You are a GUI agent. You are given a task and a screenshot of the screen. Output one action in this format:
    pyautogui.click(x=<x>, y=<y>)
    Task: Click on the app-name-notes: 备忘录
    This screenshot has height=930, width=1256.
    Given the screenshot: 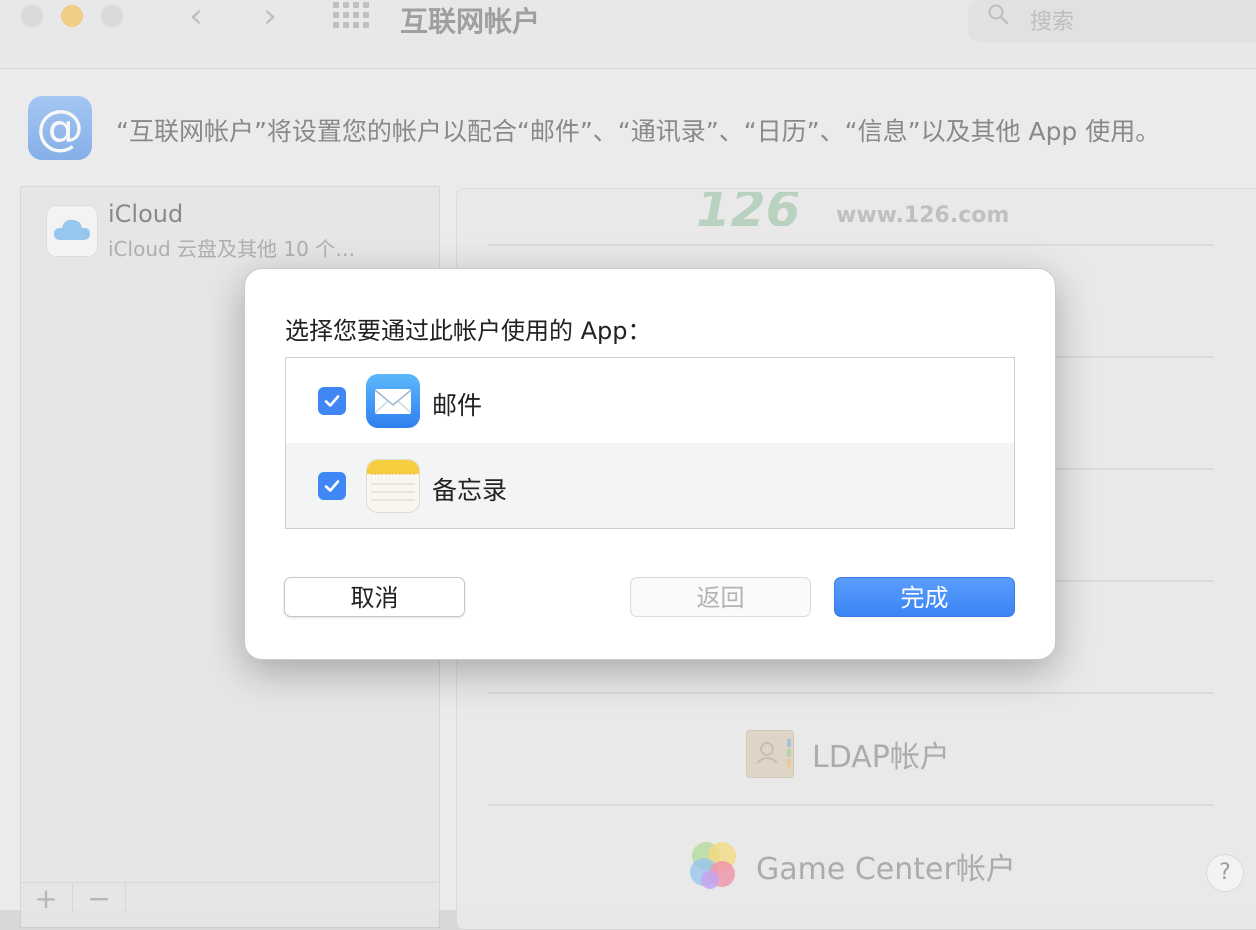 What is the action you would take?
    pyautogui.click(x=470, y=490)
    